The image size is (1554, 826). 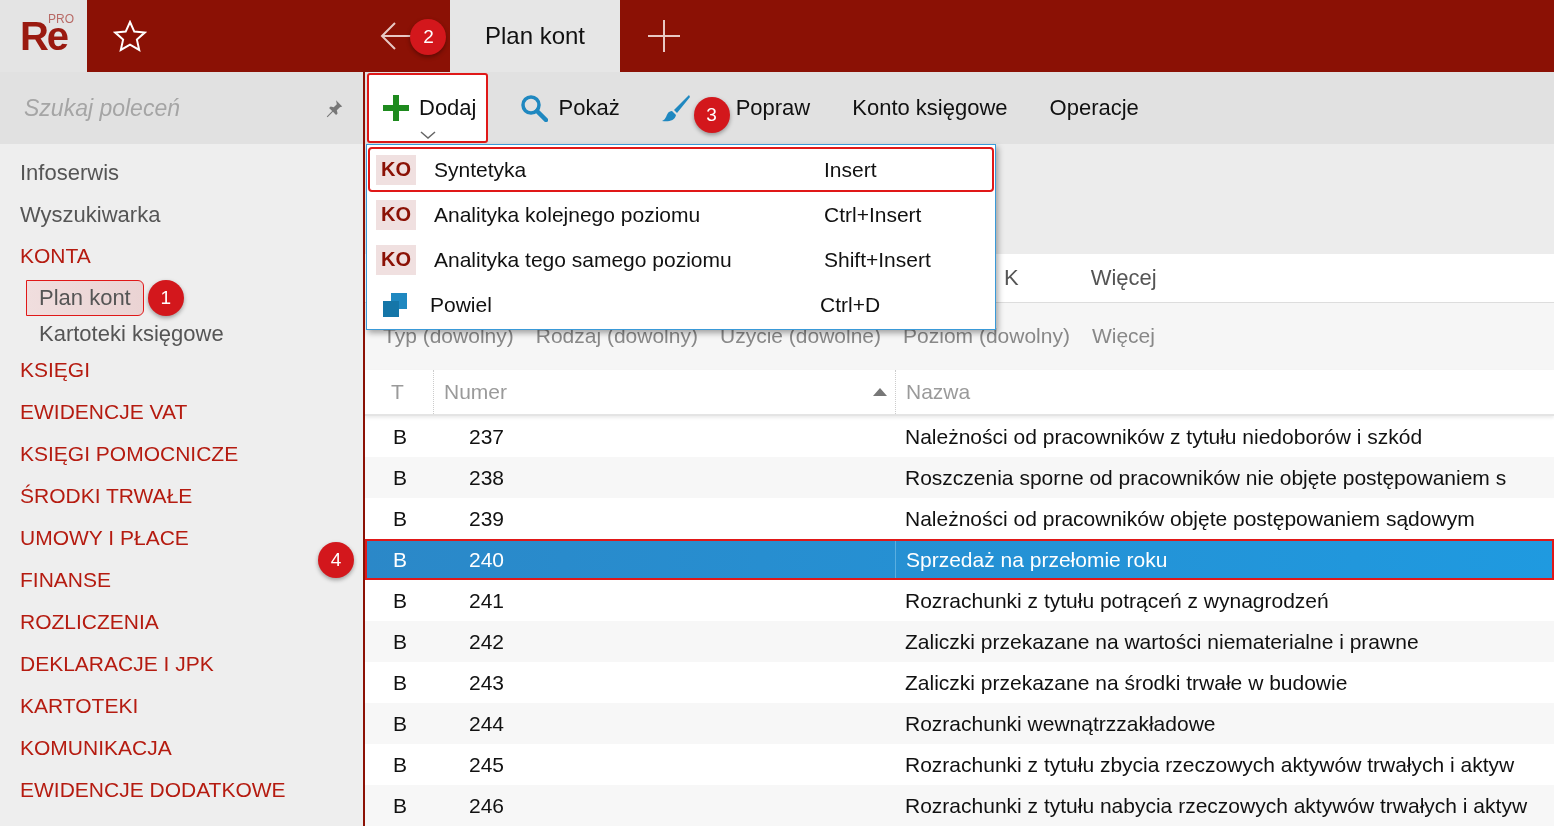 I want to click on sidebar-item: Kartoteki księgowe, so click(x=131, y=334).